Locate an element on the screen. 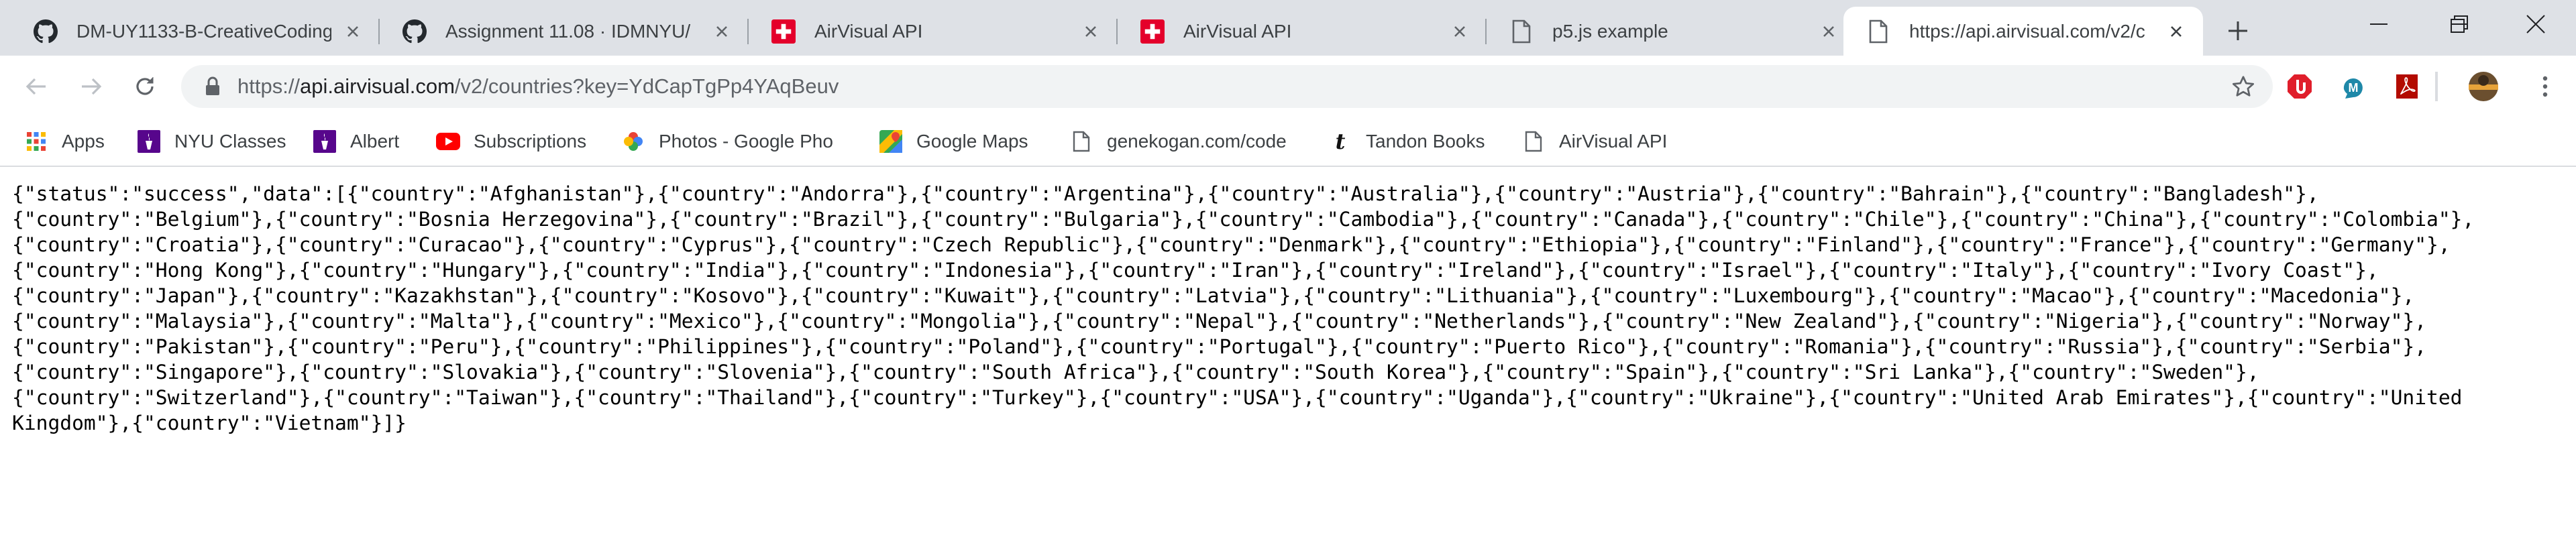 This screenshot has height=539, width=2576. bookmark-label: Apps is located at coordinates (83, 141).